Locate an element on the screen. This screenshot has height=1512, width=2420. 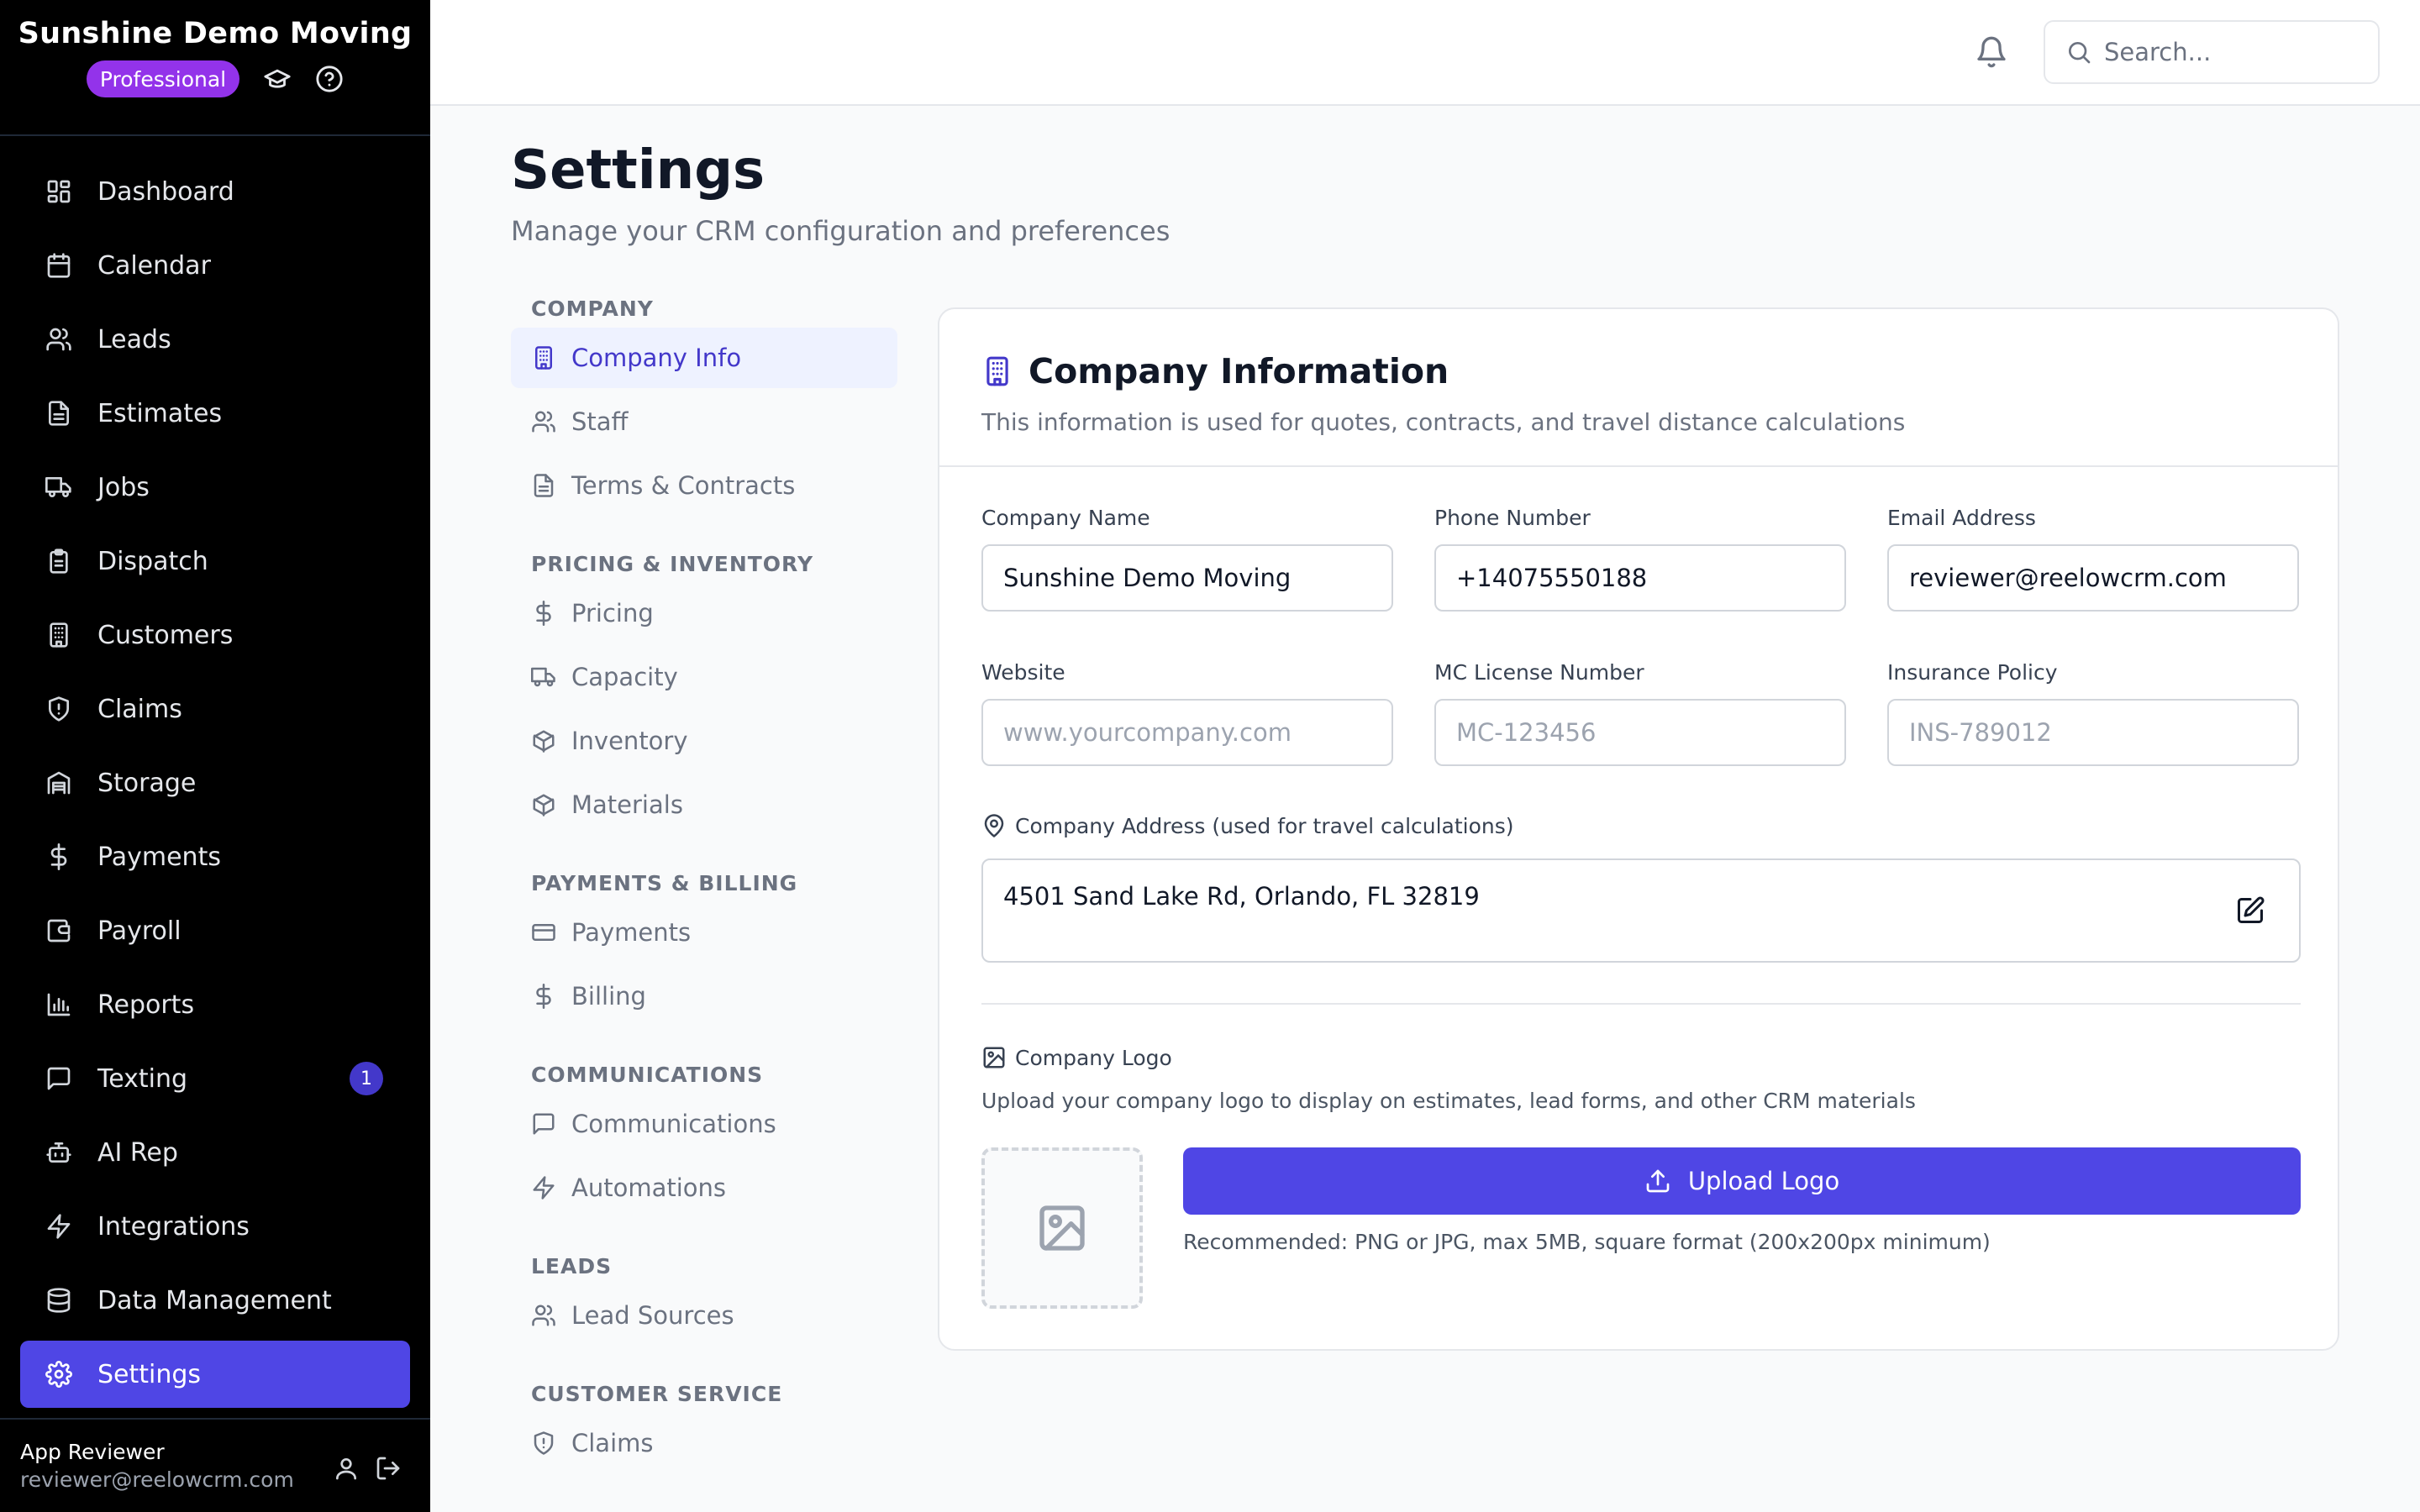
website-input is located at coordinates (1187, 732).